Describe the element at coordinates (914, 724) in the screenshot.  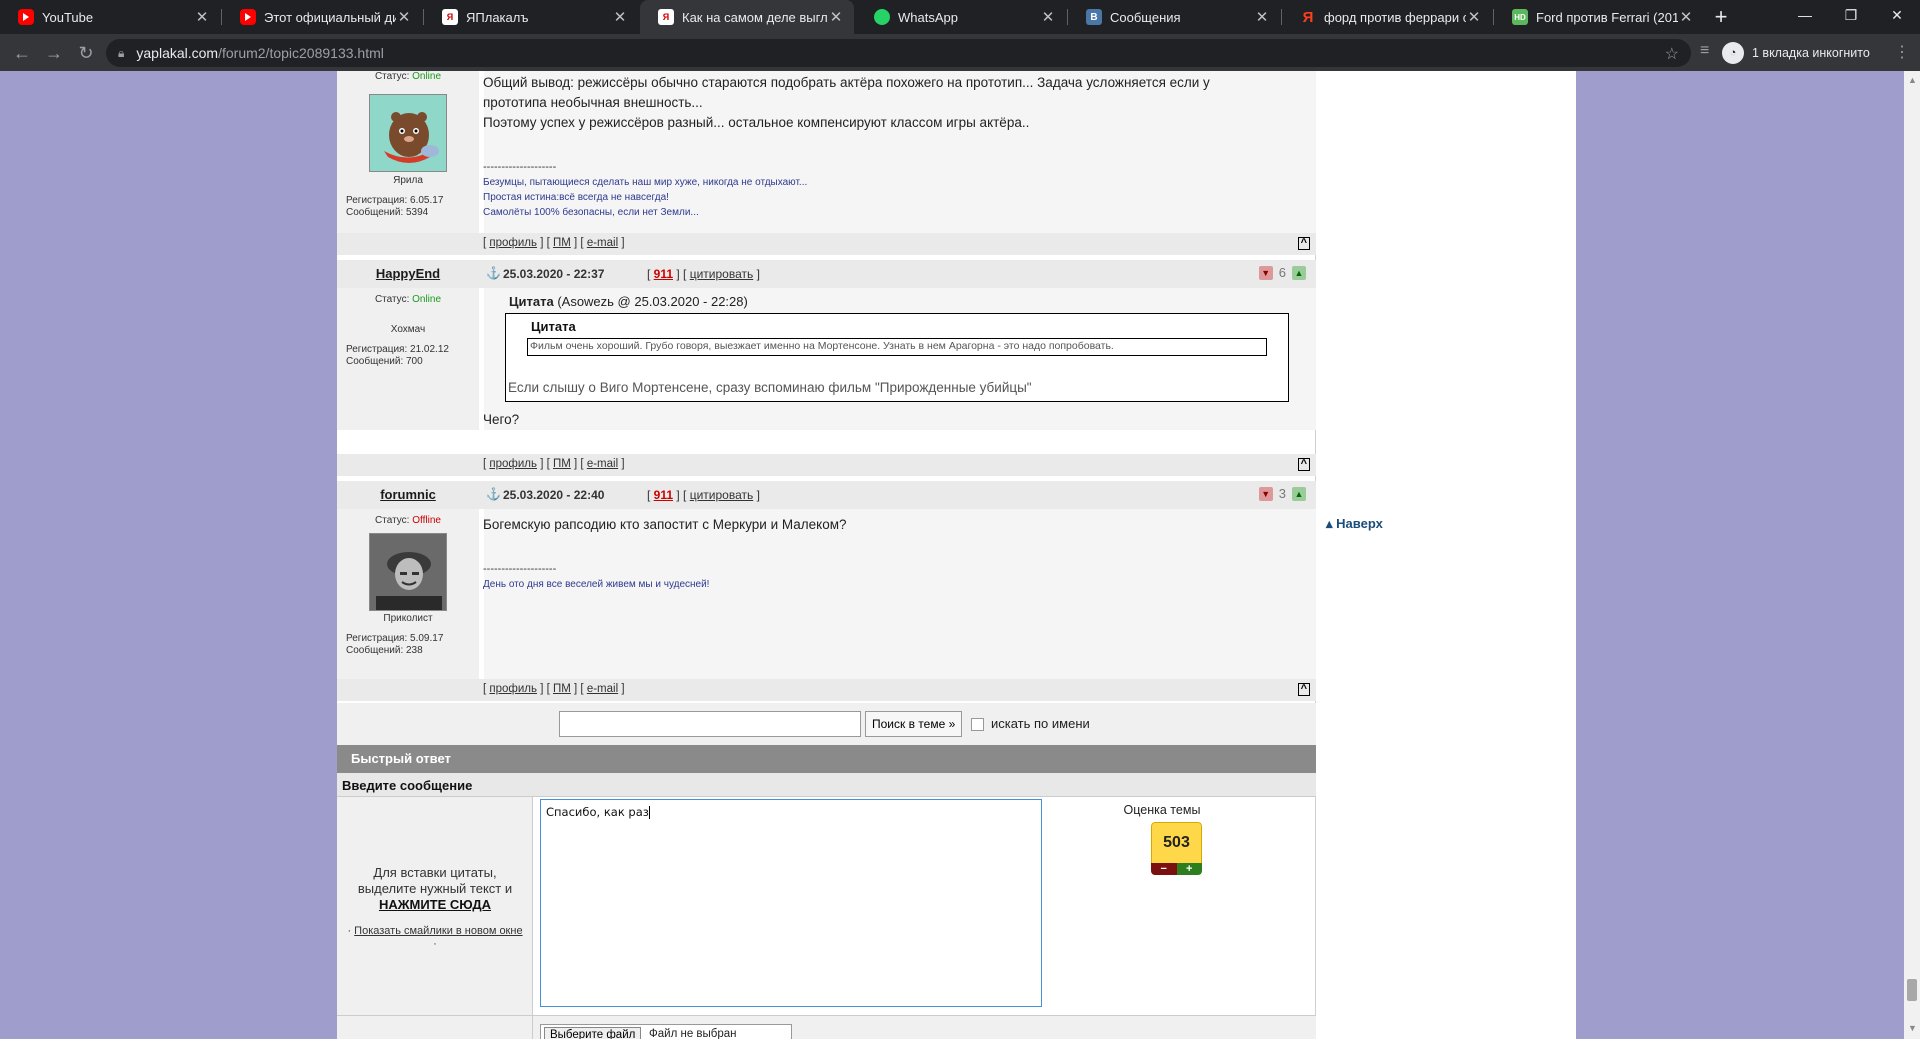
I see `topic-search-button: Поиск в теме »` at that location.